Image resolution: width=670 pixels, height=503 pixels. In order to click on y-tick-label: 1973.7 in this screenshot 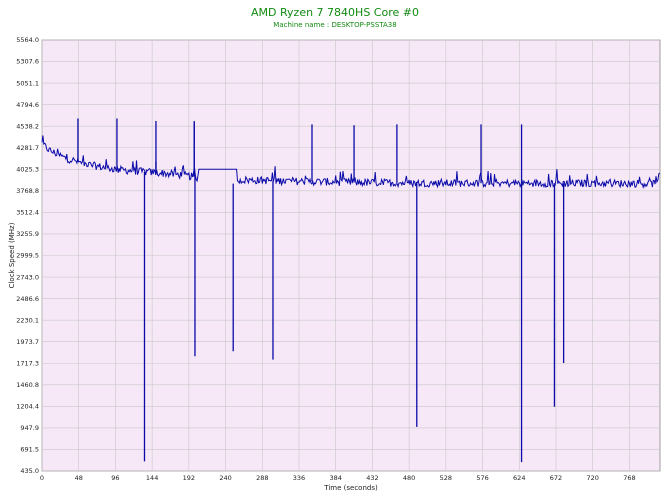, I will do `click(27, 342)`.